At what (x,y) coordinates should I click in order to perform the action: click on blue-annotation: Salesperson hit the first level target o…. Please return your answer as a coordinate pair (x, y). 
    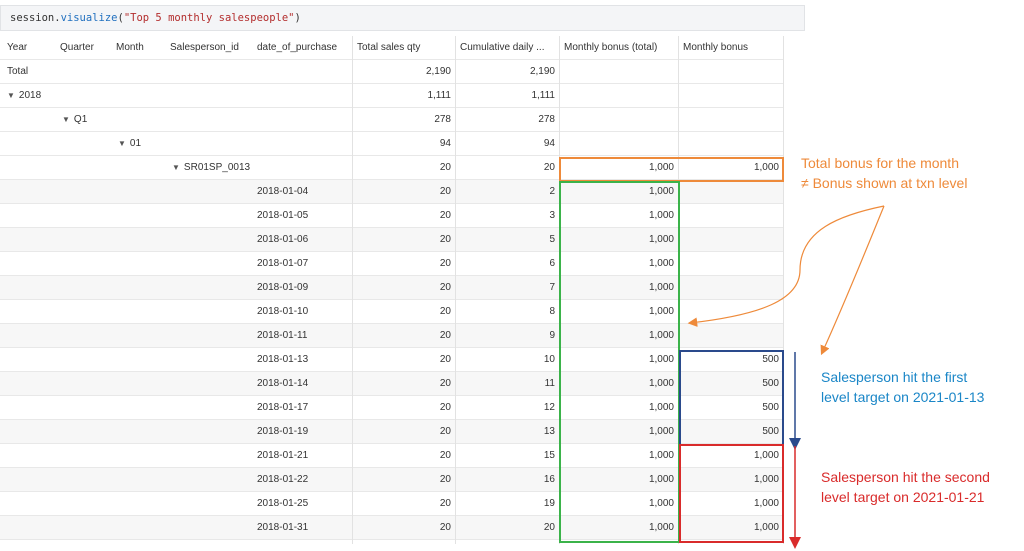
    Looking at the image, I should click on (902, 387).